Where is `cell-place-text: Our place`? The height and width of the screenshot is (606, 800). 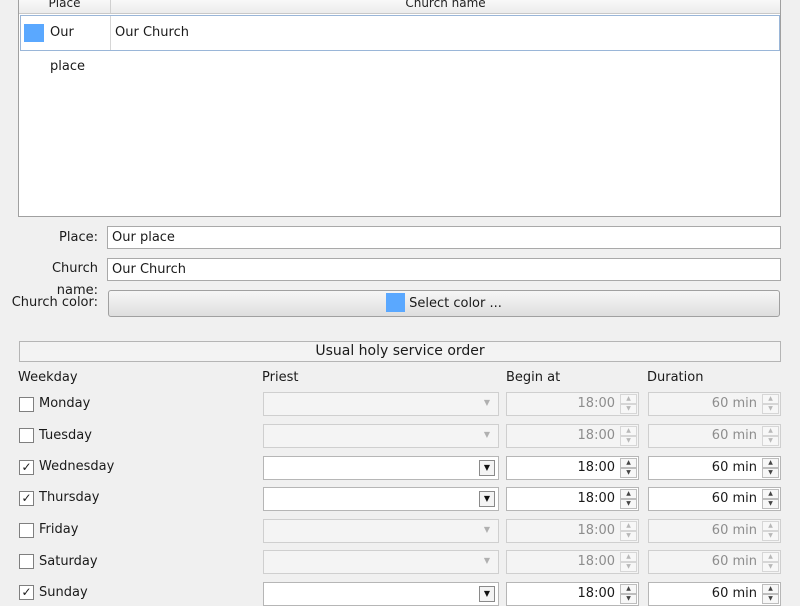
cell-place-text: Our place is located at coordinates (67, 49).